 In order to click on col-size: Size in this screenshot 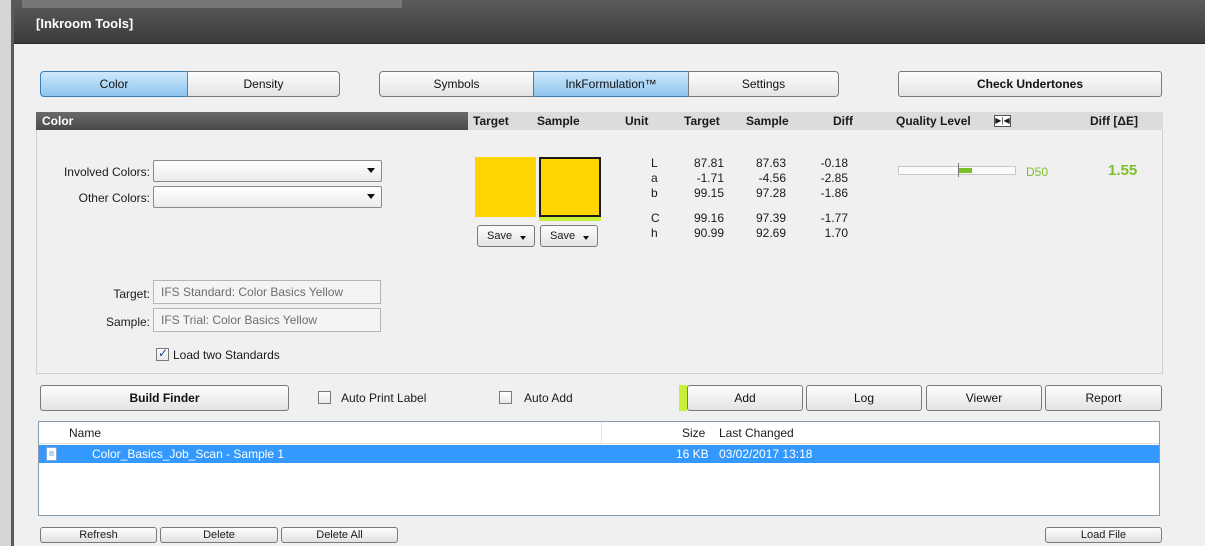, I will do `click(693, 433)`.